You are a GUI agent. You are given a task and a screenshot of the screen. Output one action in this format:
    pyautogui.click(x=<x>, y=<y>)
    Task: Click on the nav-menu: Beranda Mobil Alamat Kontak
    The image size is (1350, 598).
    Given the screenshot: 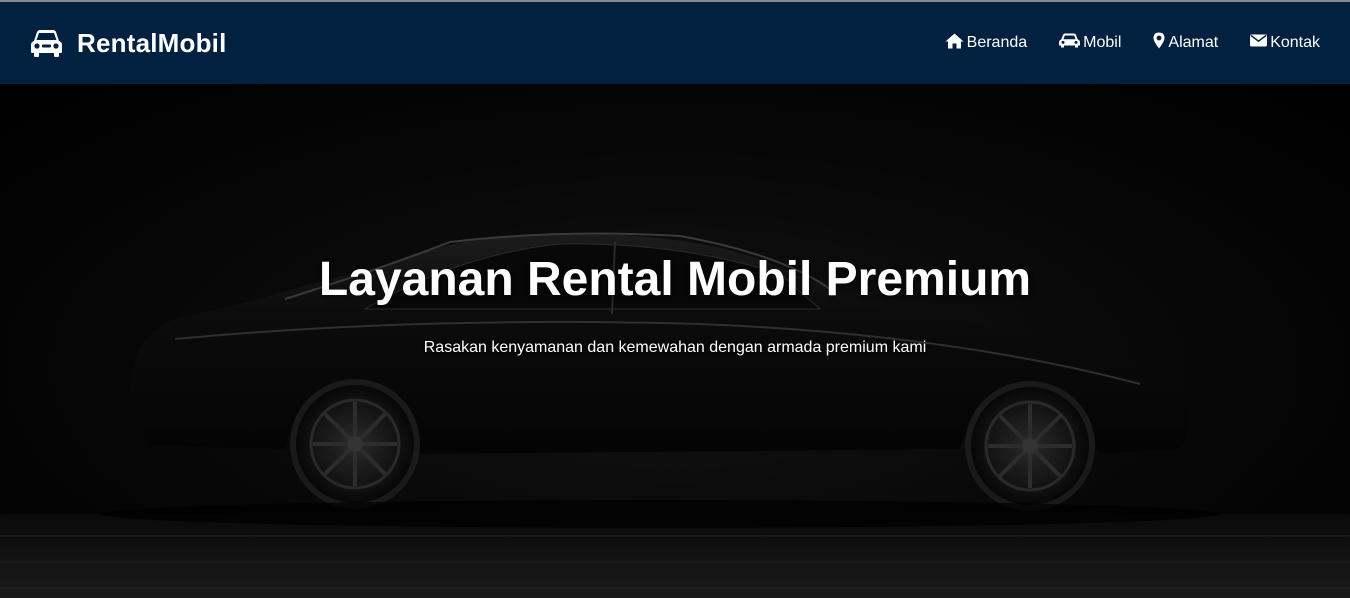 What is the action you would take?
    pyautogui.click(x=1116, y=43)
    